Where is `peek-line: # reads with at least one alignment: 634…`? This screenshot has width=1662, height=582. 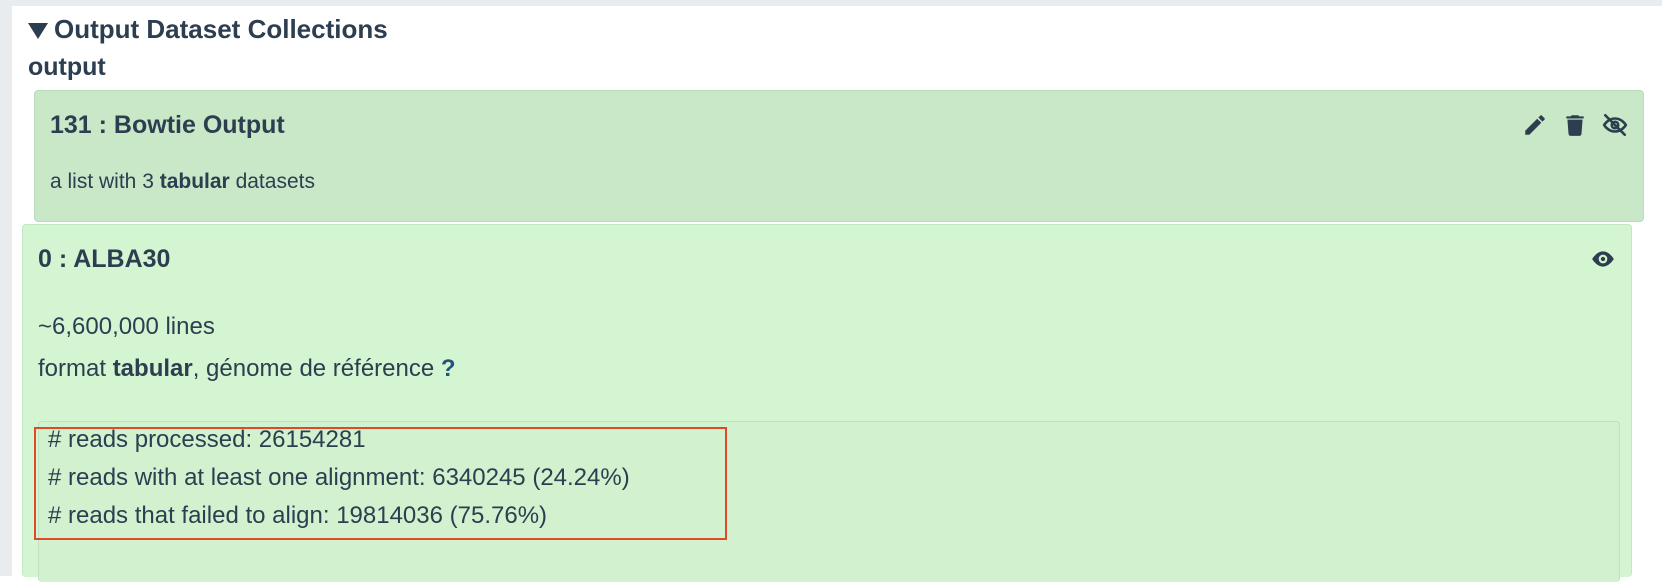
peek-line: # reads with at least one alignment: 634… is located at coordinates (339, 477).